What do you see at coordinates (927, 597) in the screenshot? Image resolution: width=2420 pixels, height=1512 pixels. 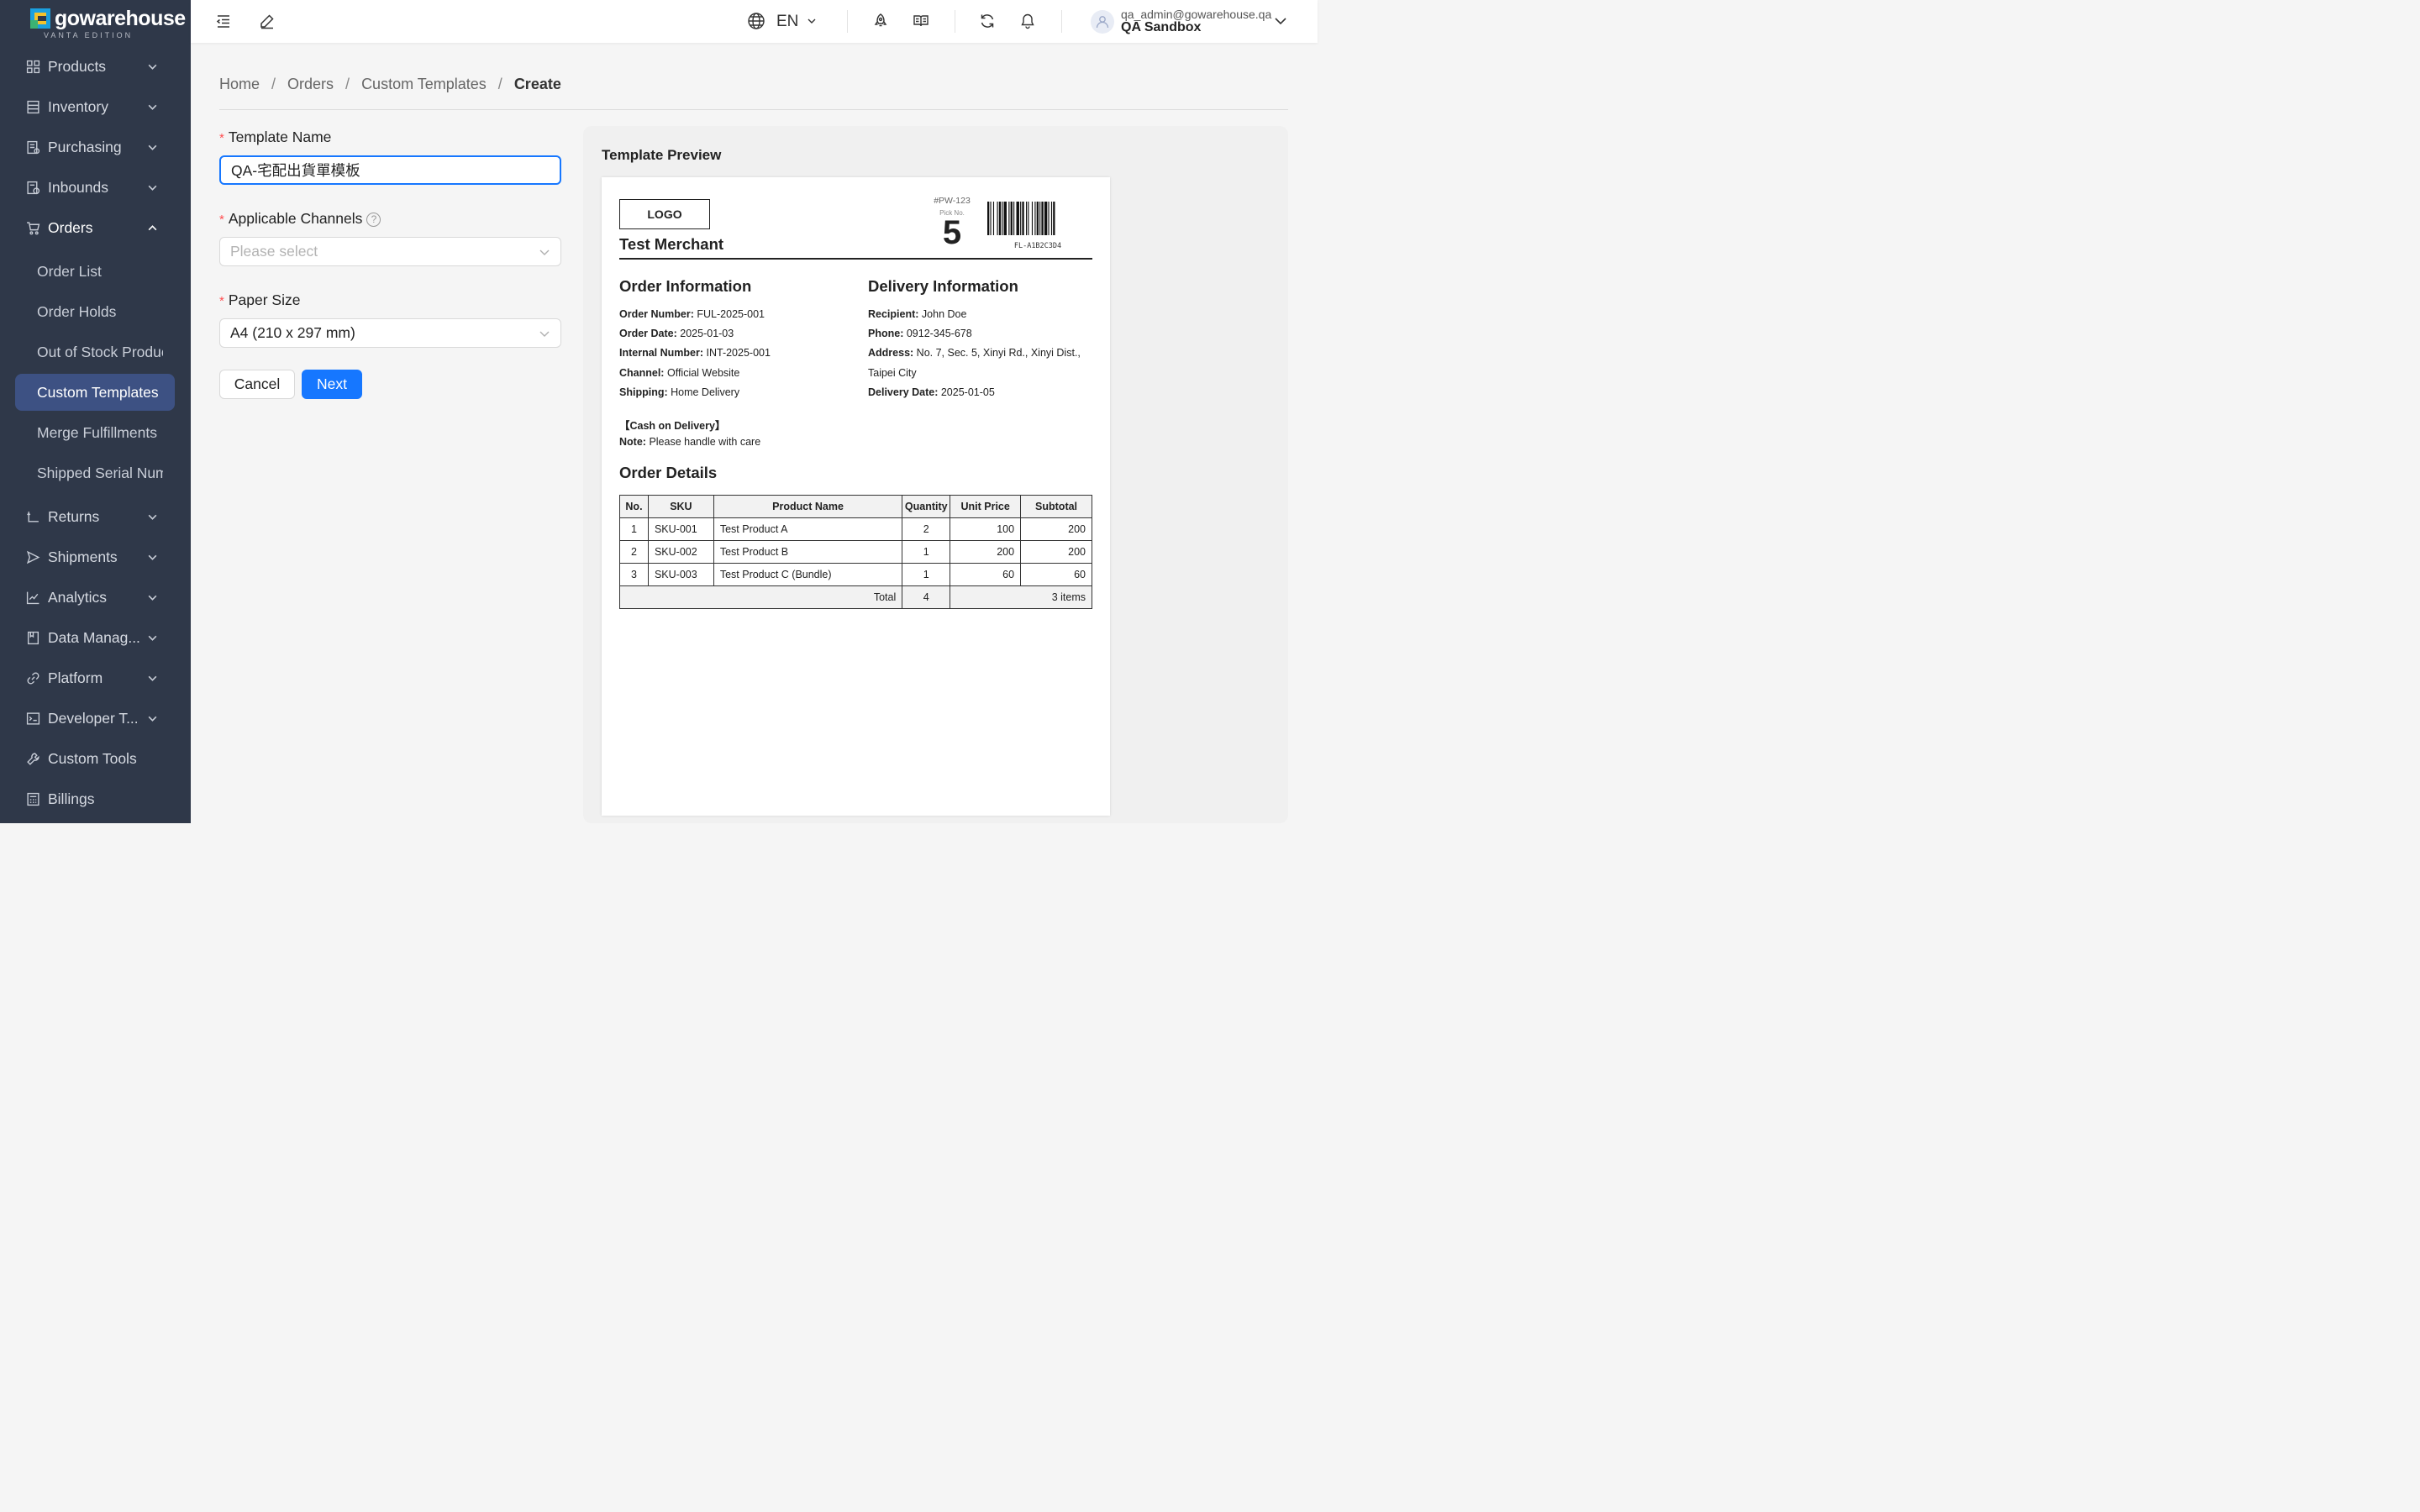 I see `total-quantity: 4` at bounding box center [927, 597].